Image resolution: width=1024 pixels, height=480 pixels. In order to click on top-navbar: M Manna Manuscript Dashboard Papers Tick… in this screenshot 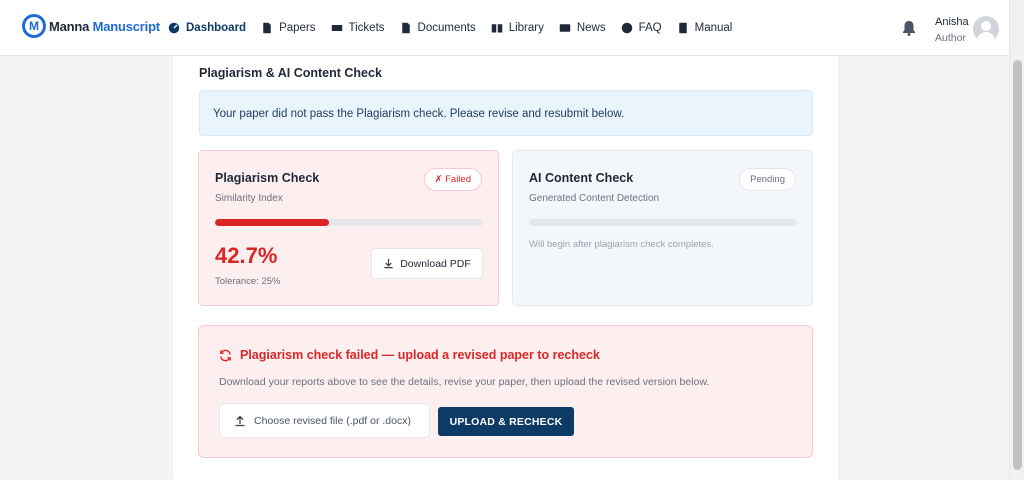, I will do `click(504, 28)`.